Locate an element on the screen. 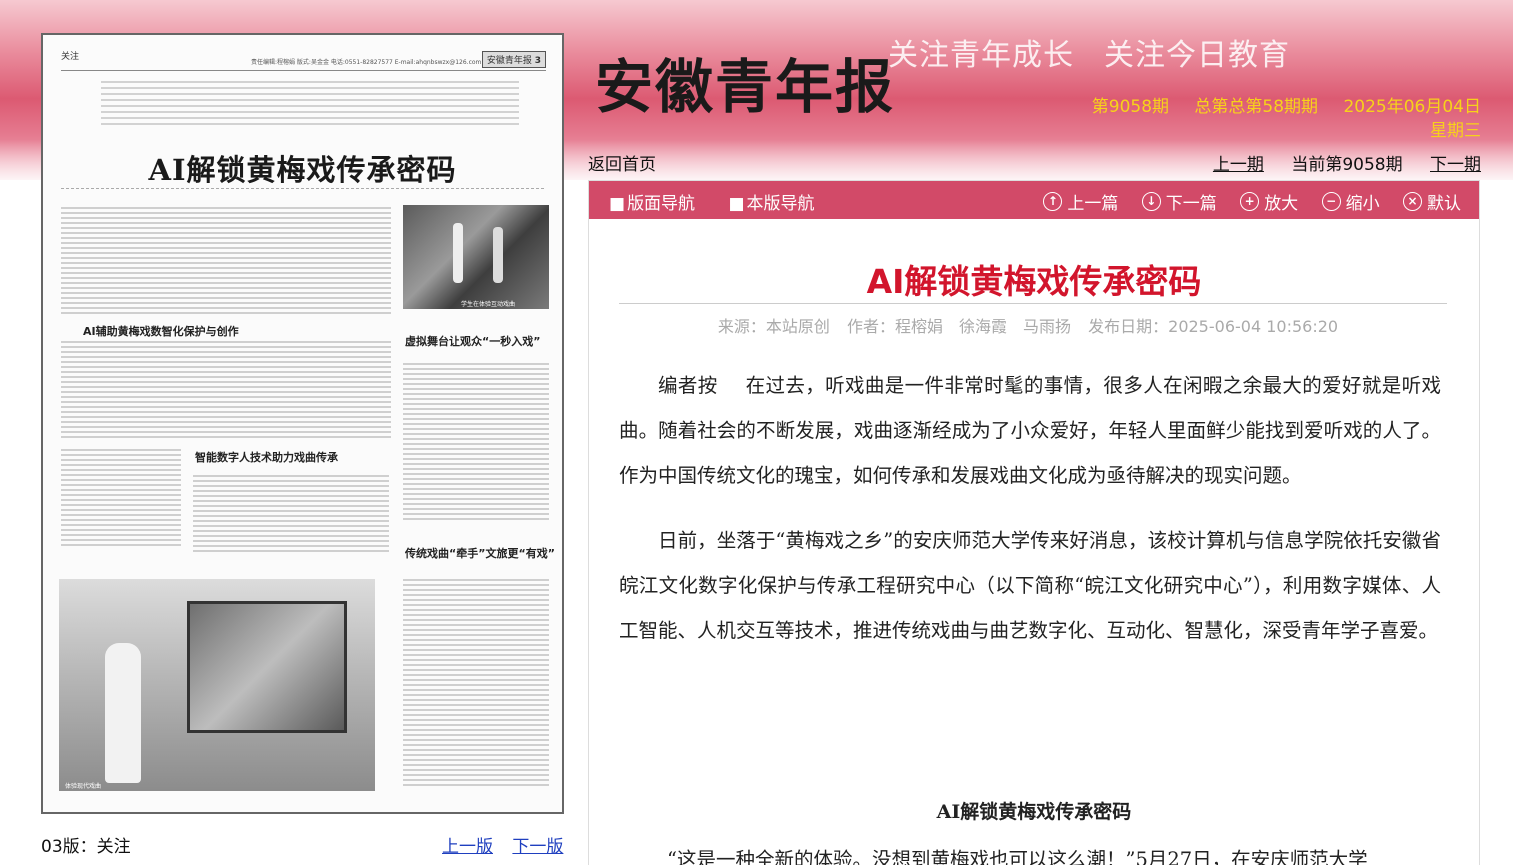 Image resolution: width=1513 pixels, height=865 pixels. page-masthead-small: 安徽青年报 3 is located at coordinates (513, 59).